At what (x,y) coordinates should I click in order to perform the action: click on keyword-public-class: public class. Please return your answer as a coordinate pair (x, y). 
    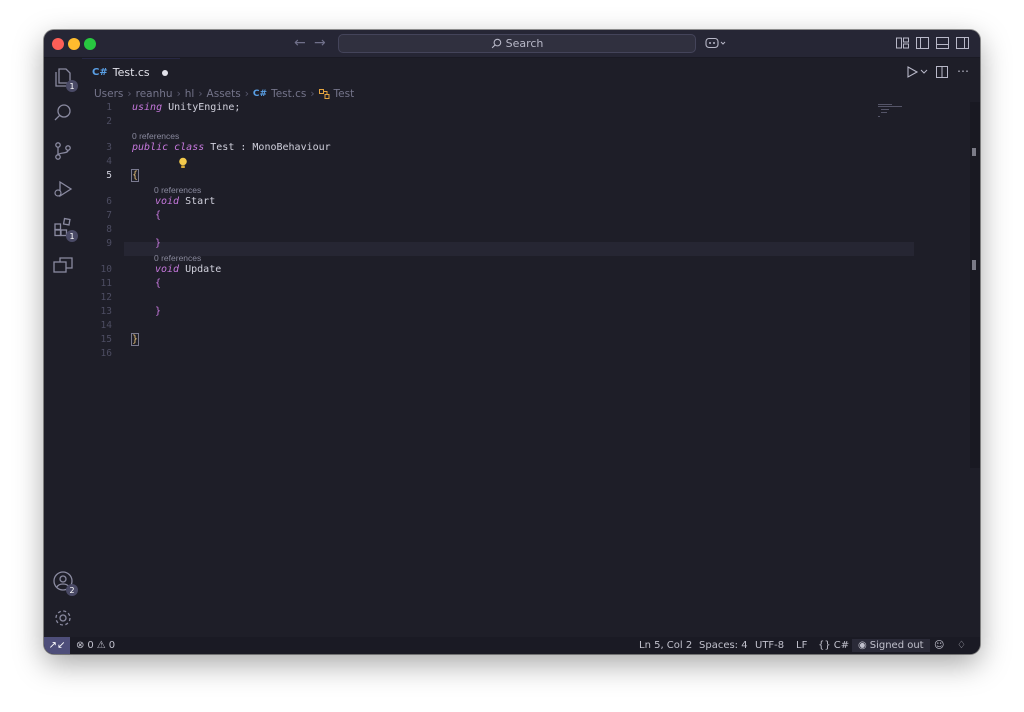
    Looking at the image, I should click on (168, 147).